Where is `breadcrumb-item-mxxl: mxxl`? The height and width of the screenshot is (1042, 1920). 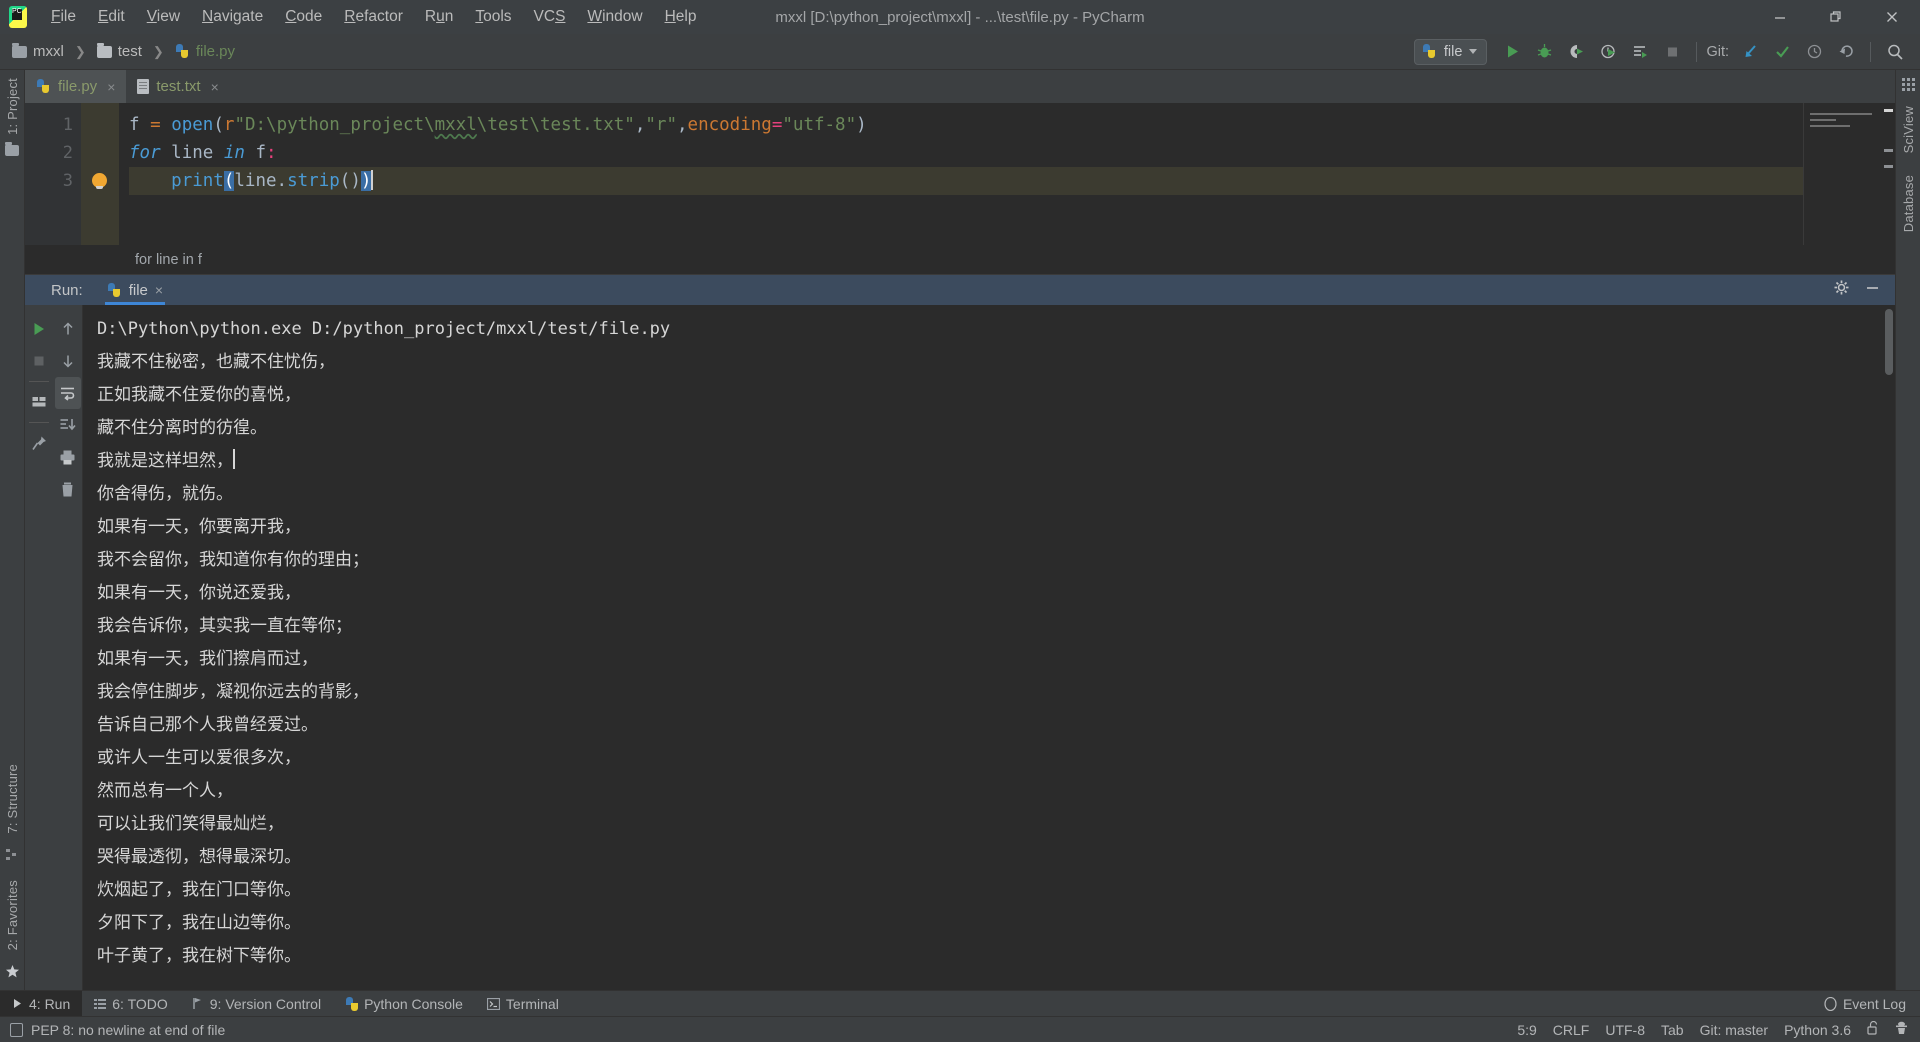
breadcrumb-item-mxxl: mxxl is located at coordinates (48, 51).